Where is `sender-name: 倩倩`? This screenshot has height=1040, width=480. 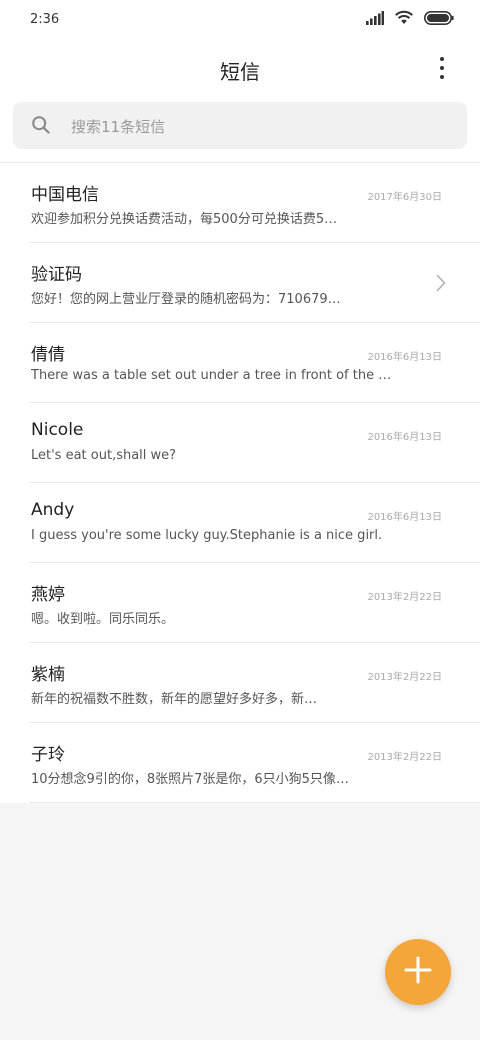 sender-name: 倩倩 is located at coordinates (48, 355).